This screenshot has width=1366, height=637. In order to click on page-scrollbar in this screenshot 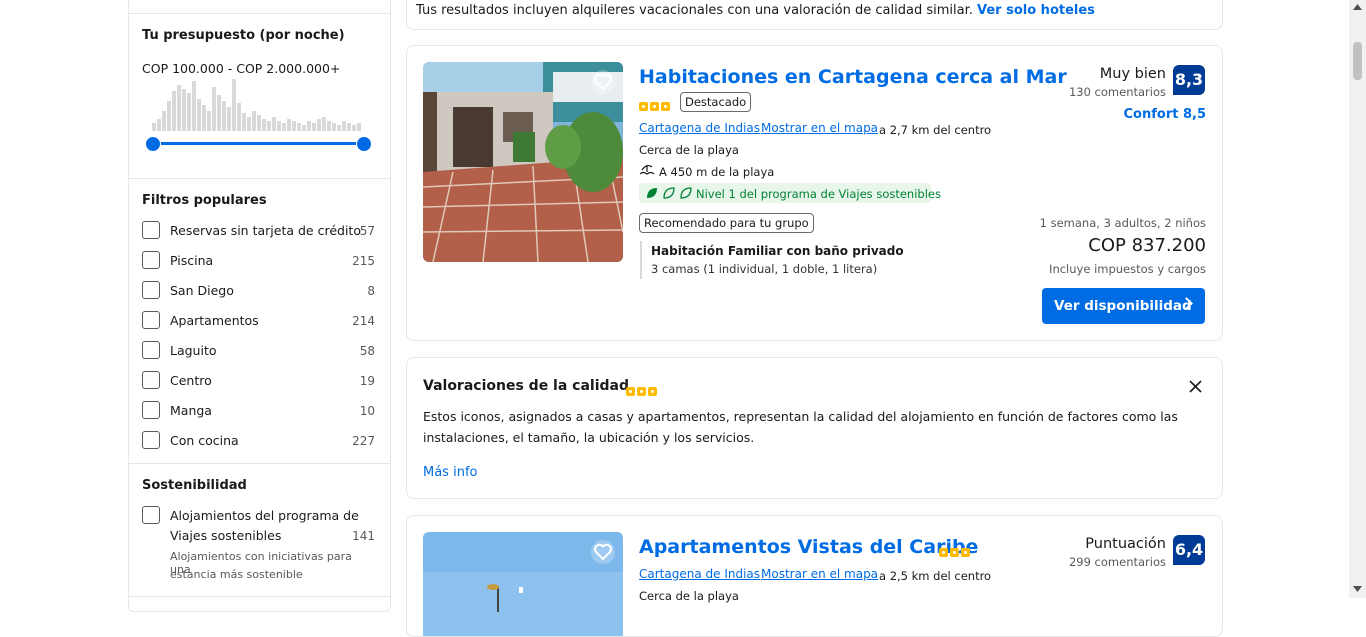, I will do `click(1357, 299)`.